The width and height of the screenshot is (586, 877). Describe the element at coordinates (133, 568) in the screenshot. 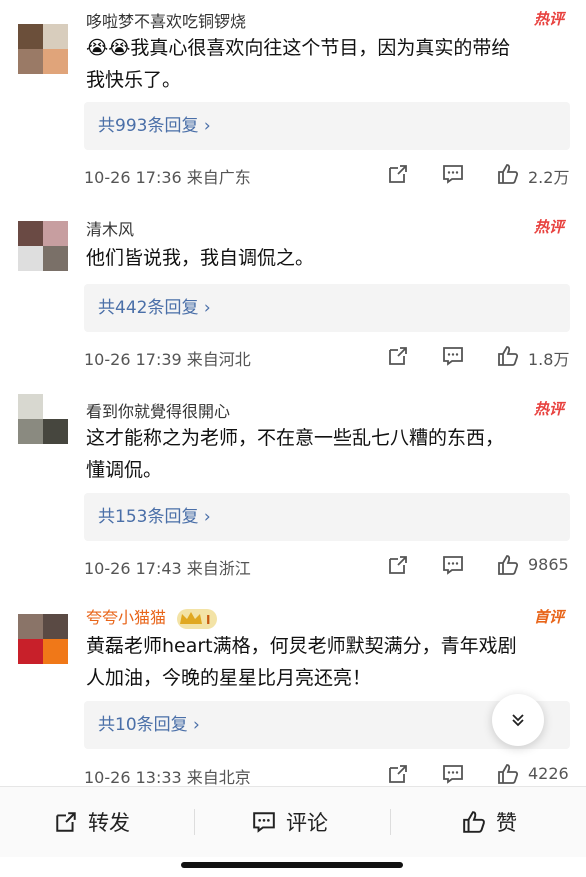

I see `comment-time: 10-26 17:43` at that location.